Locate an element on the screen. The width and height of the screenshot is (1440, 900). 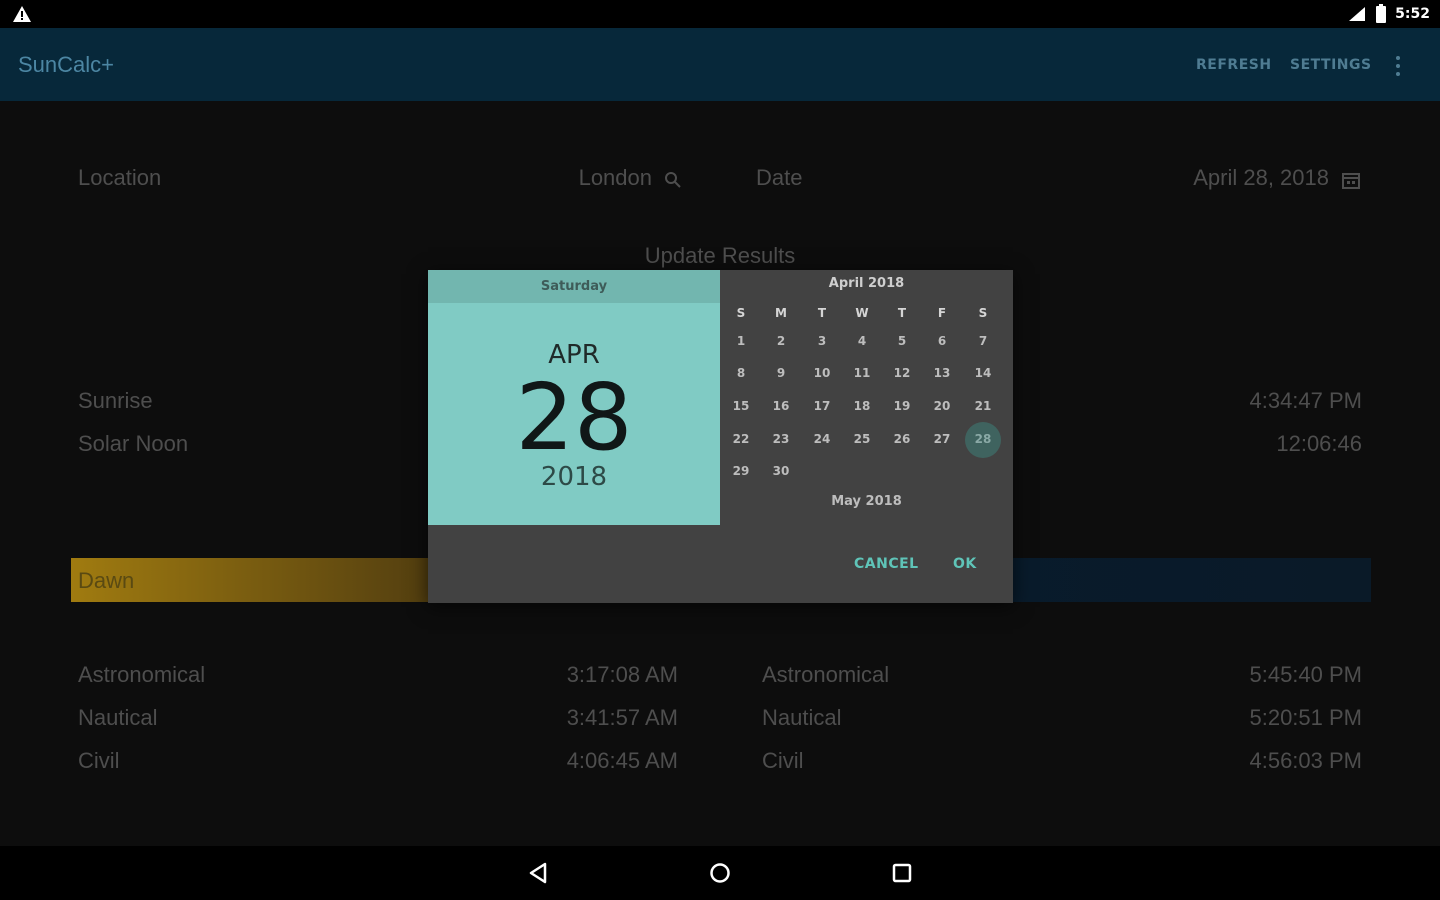
date-label: Date is located at coordinates (779, 177).